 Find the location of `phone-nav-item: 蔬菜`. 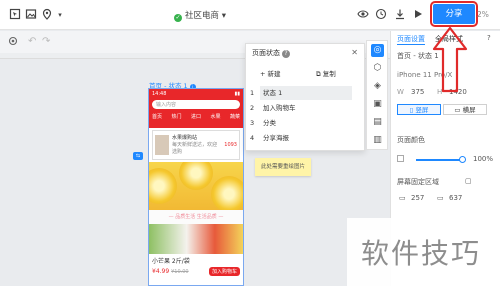

phone-nav-item: 蔬菜 is located at coordinates (235, 116).